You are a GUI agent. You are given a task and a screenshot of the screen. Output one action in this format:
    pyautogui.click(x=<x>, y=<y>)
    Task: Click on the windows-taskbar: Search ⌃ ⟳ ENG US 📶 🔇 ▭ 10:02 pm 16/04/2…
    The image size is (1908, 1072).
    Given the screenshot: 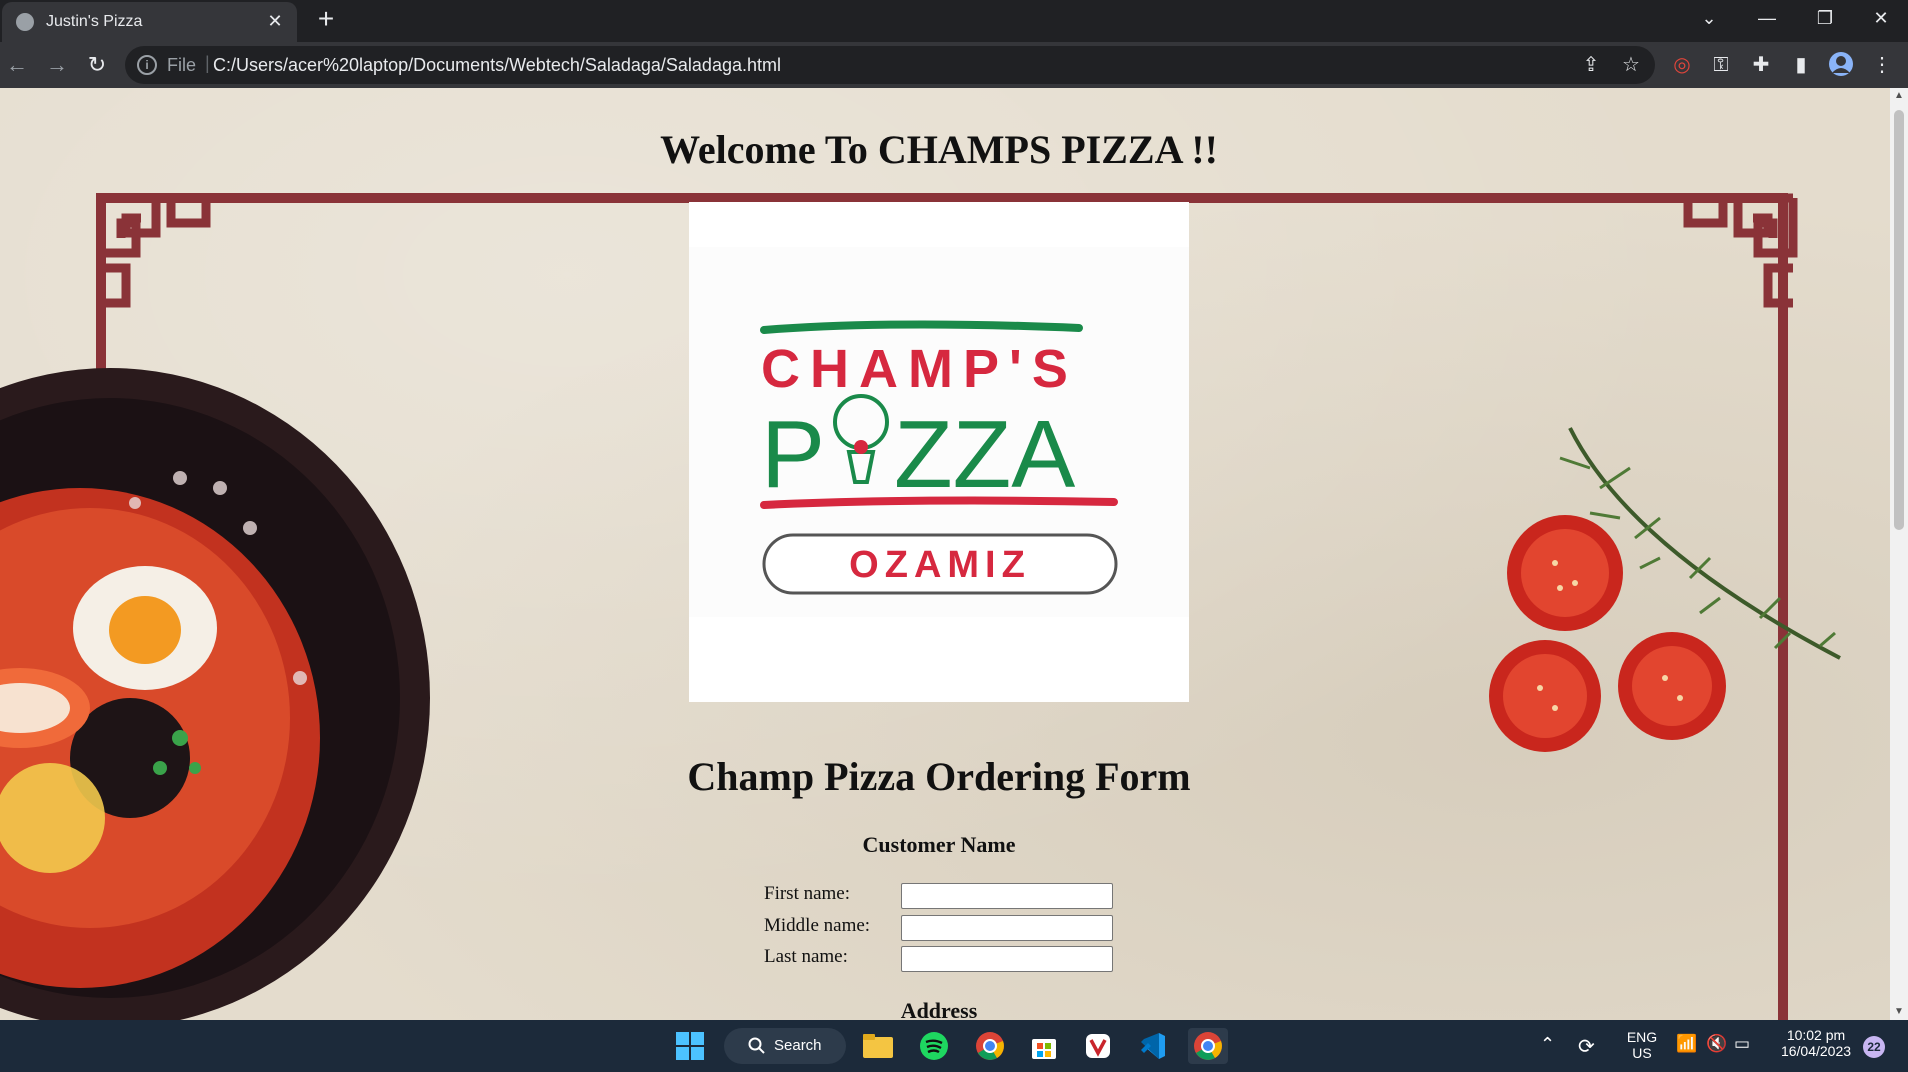 What is the action you would take?
    pyautogui.click(x=954, y=1046)
    